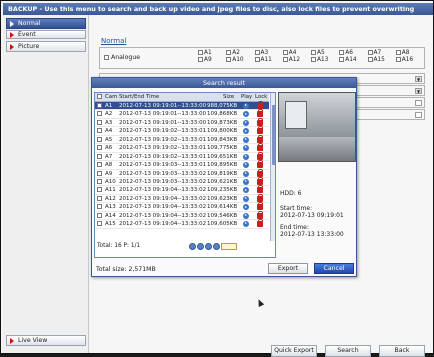 The image size is (434, 357). Describe the element at coordinates (325, 60) in the screenshot. I see `camera-checkbox-a13: A13` at that location.